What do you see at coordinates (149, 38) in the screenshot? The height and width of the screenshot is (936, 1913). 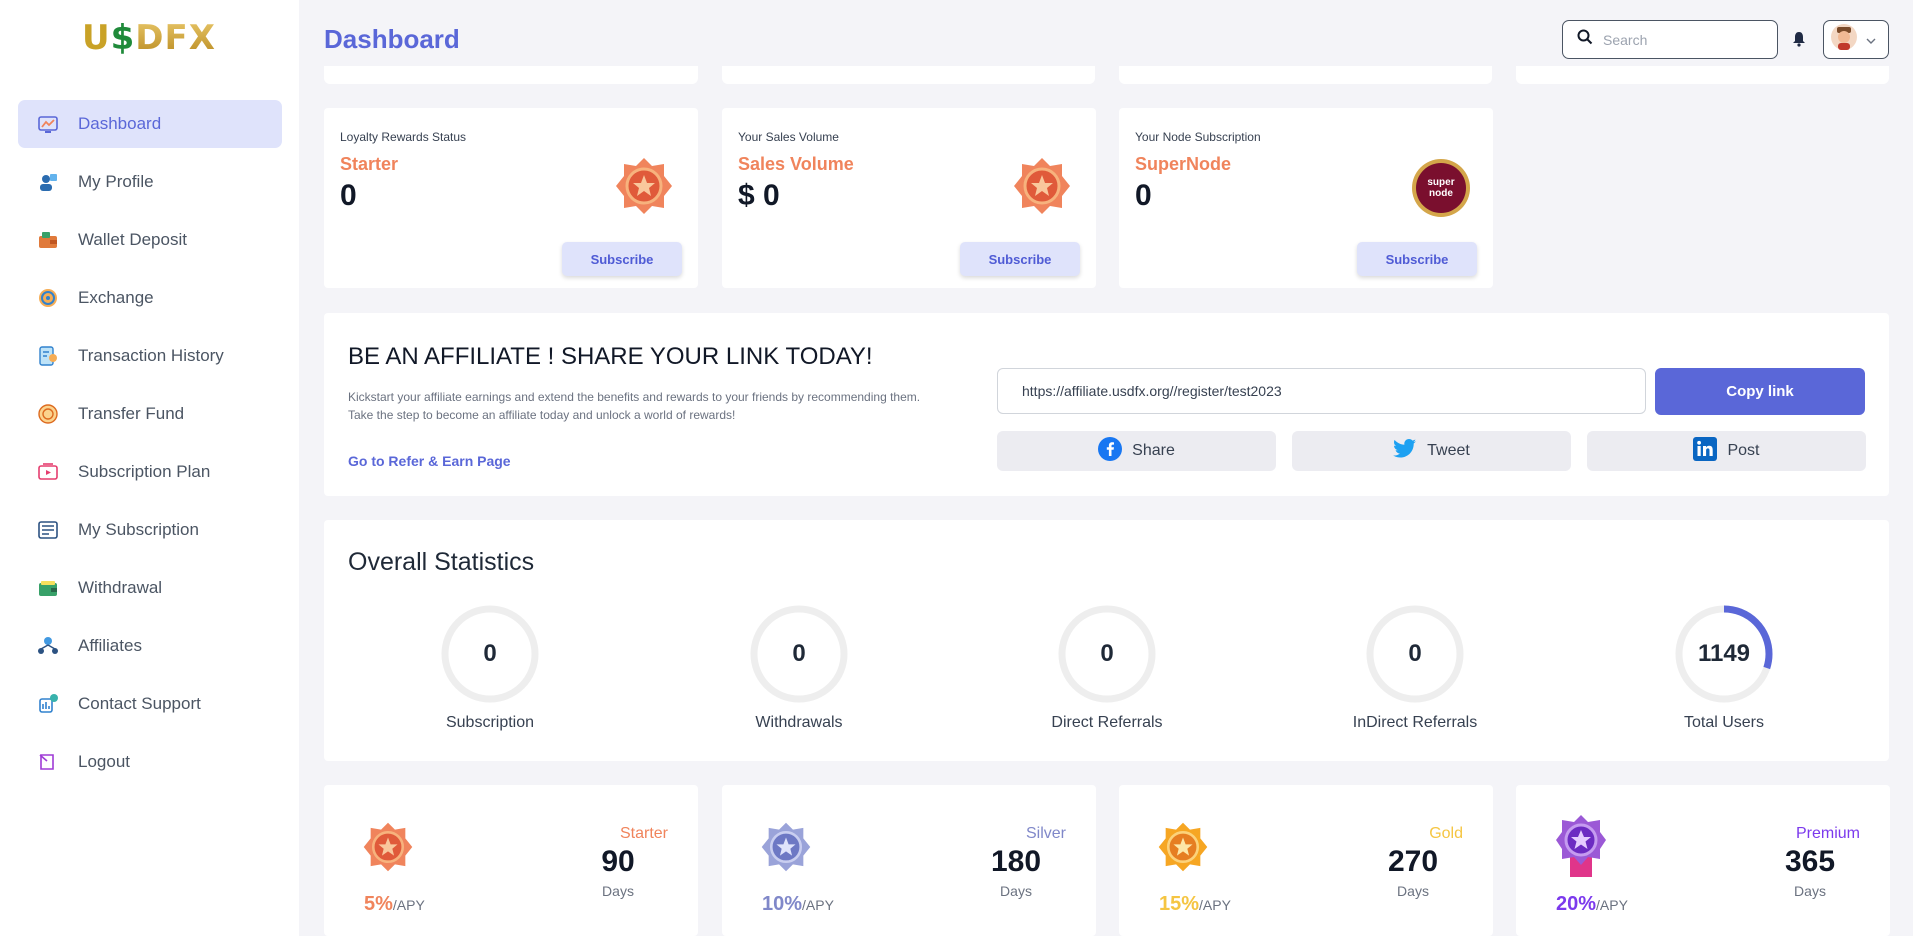 I see `usdfx-logo: U $ DFX` at bounding box center [149, 38].